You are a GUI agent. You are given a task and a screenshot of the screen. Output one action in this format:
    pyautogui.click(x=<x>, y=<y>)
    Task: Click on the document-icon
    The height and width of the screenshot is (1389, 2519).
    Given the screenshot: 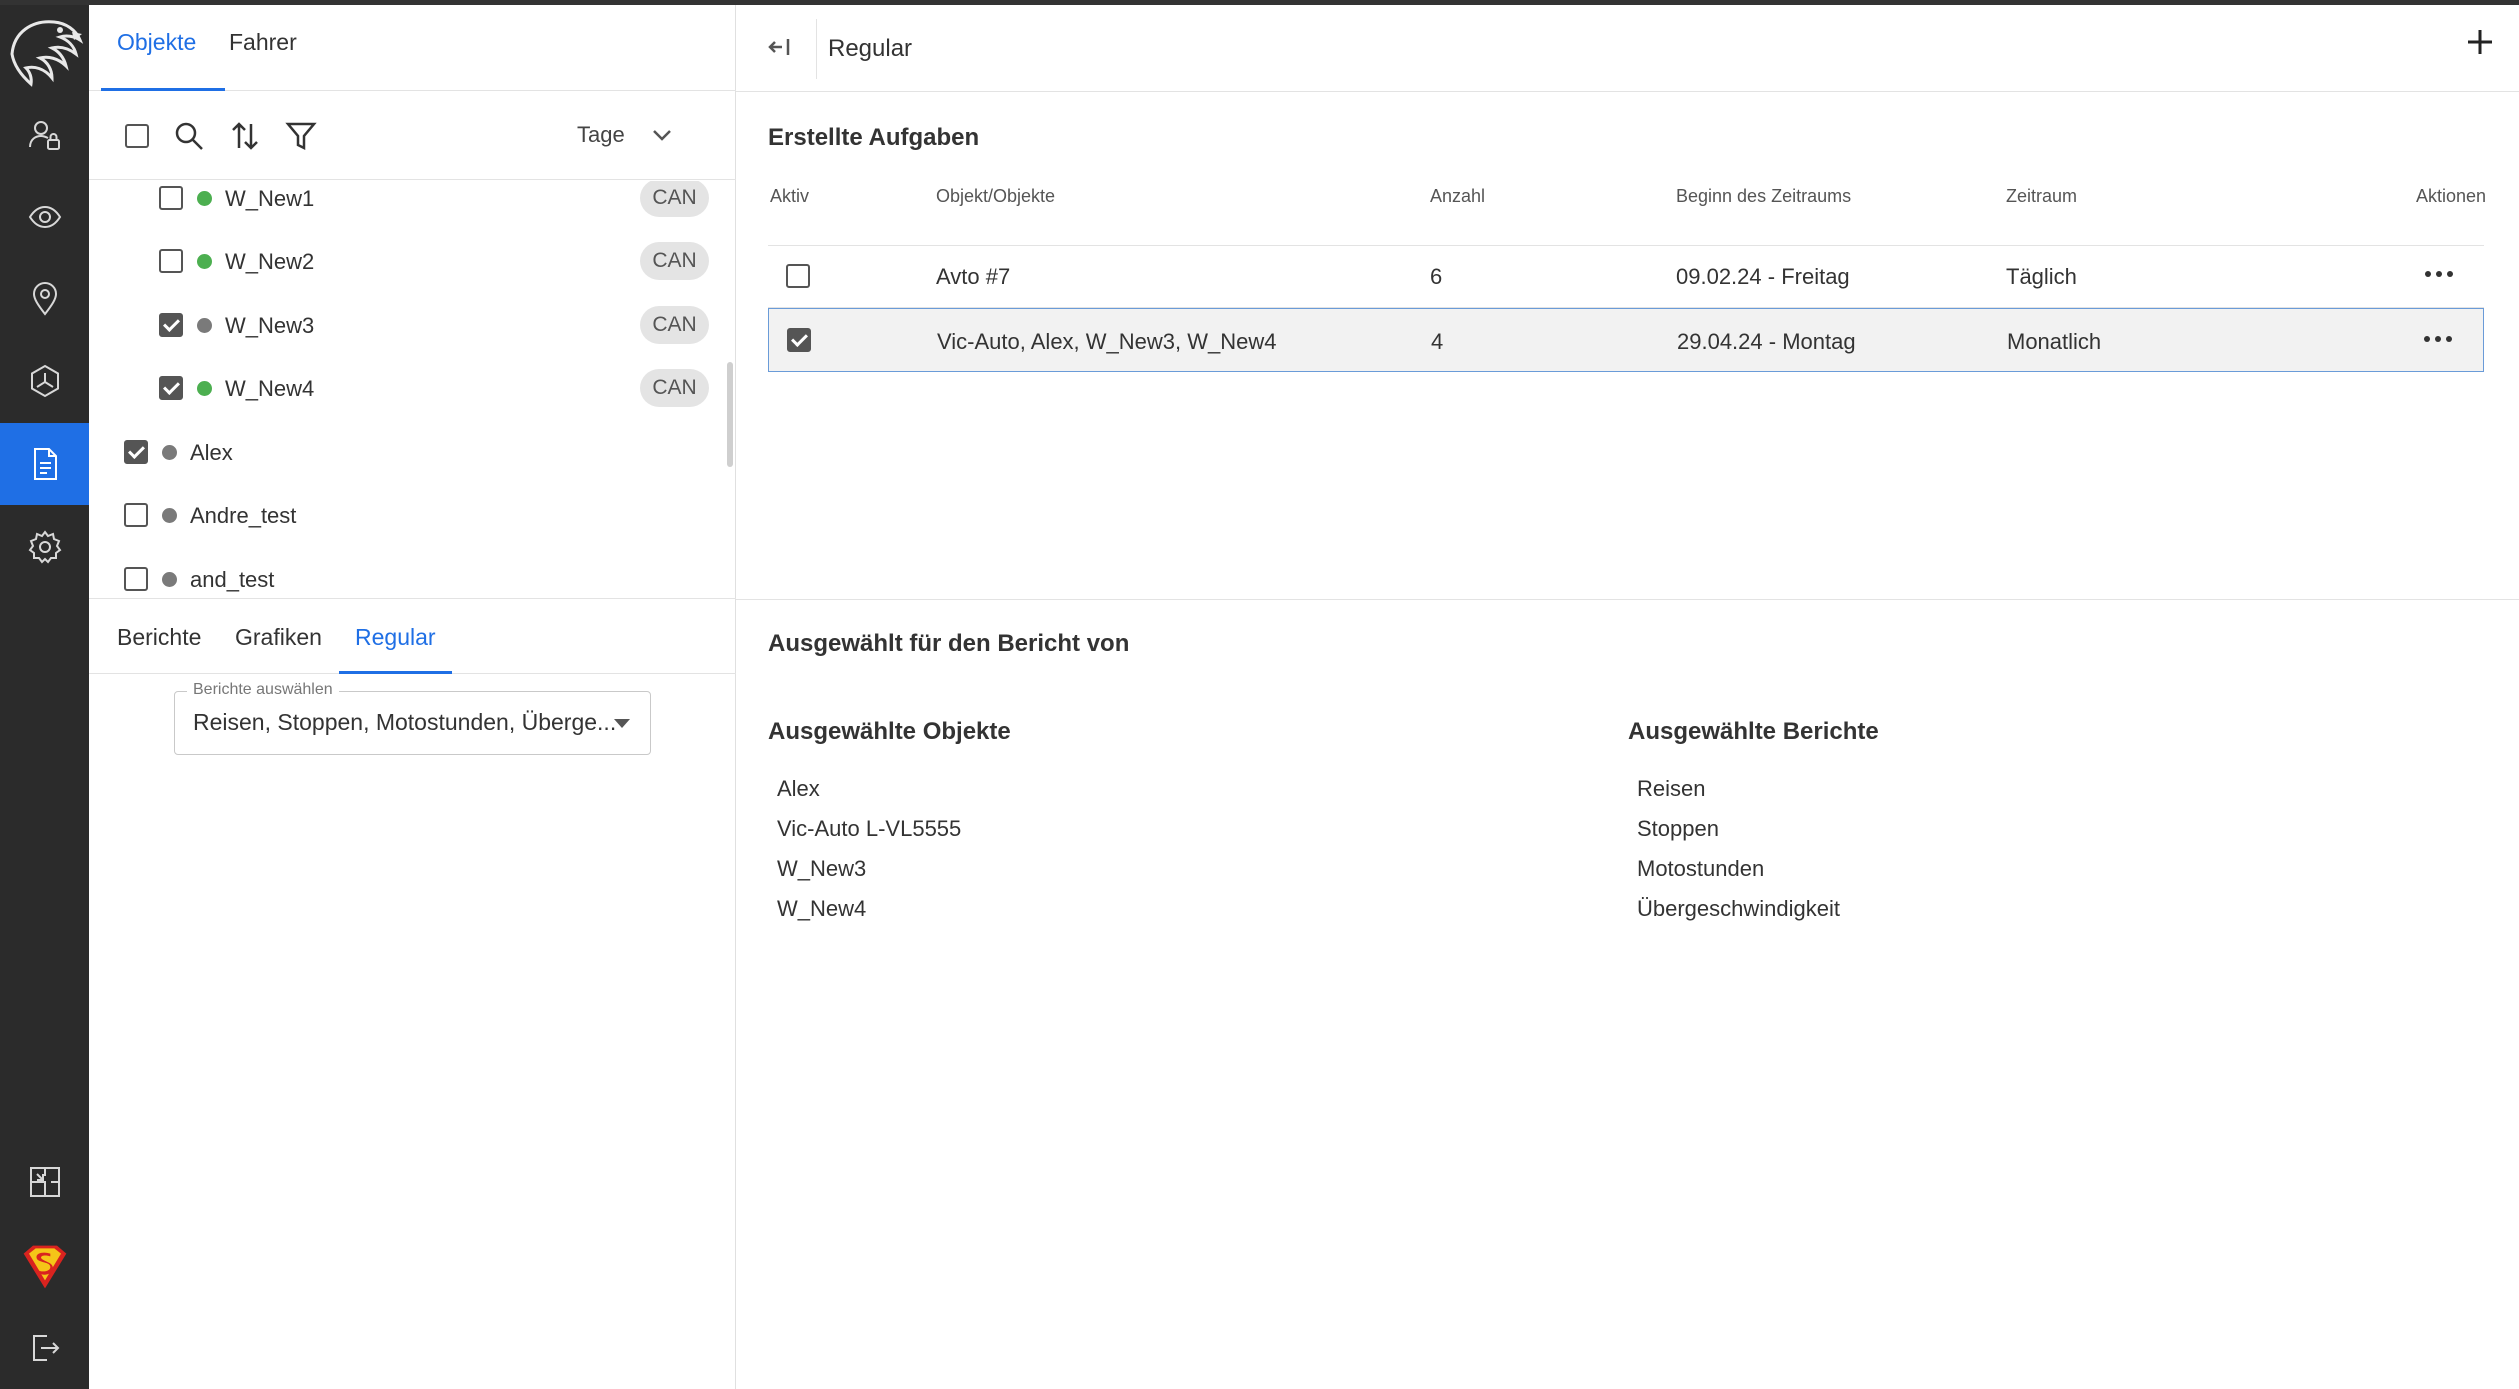 What is the action you would take?
    pyautogui.click(x=45, y=464)
    